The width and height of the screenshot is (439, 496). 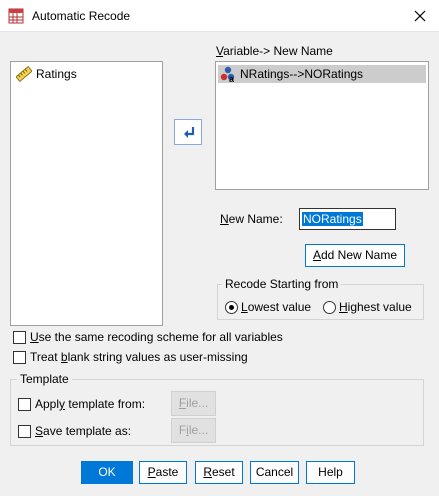 I want to click on list-item: a NRatings-->NORatings, so click(x=322, y=74).